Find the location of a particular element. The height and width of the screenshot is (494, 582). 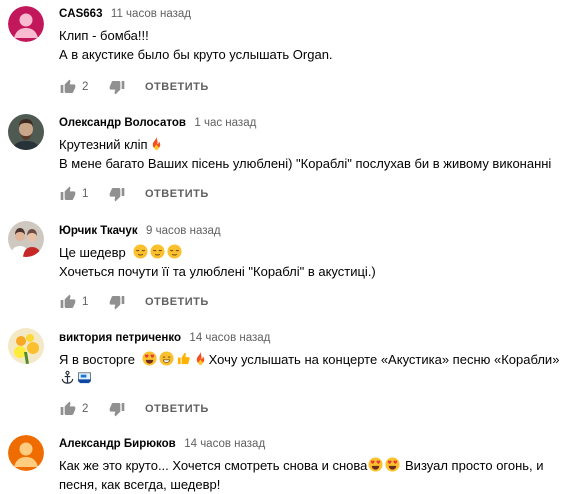

thumbs-up-emoji-icon is located at coordinates (183, 358).